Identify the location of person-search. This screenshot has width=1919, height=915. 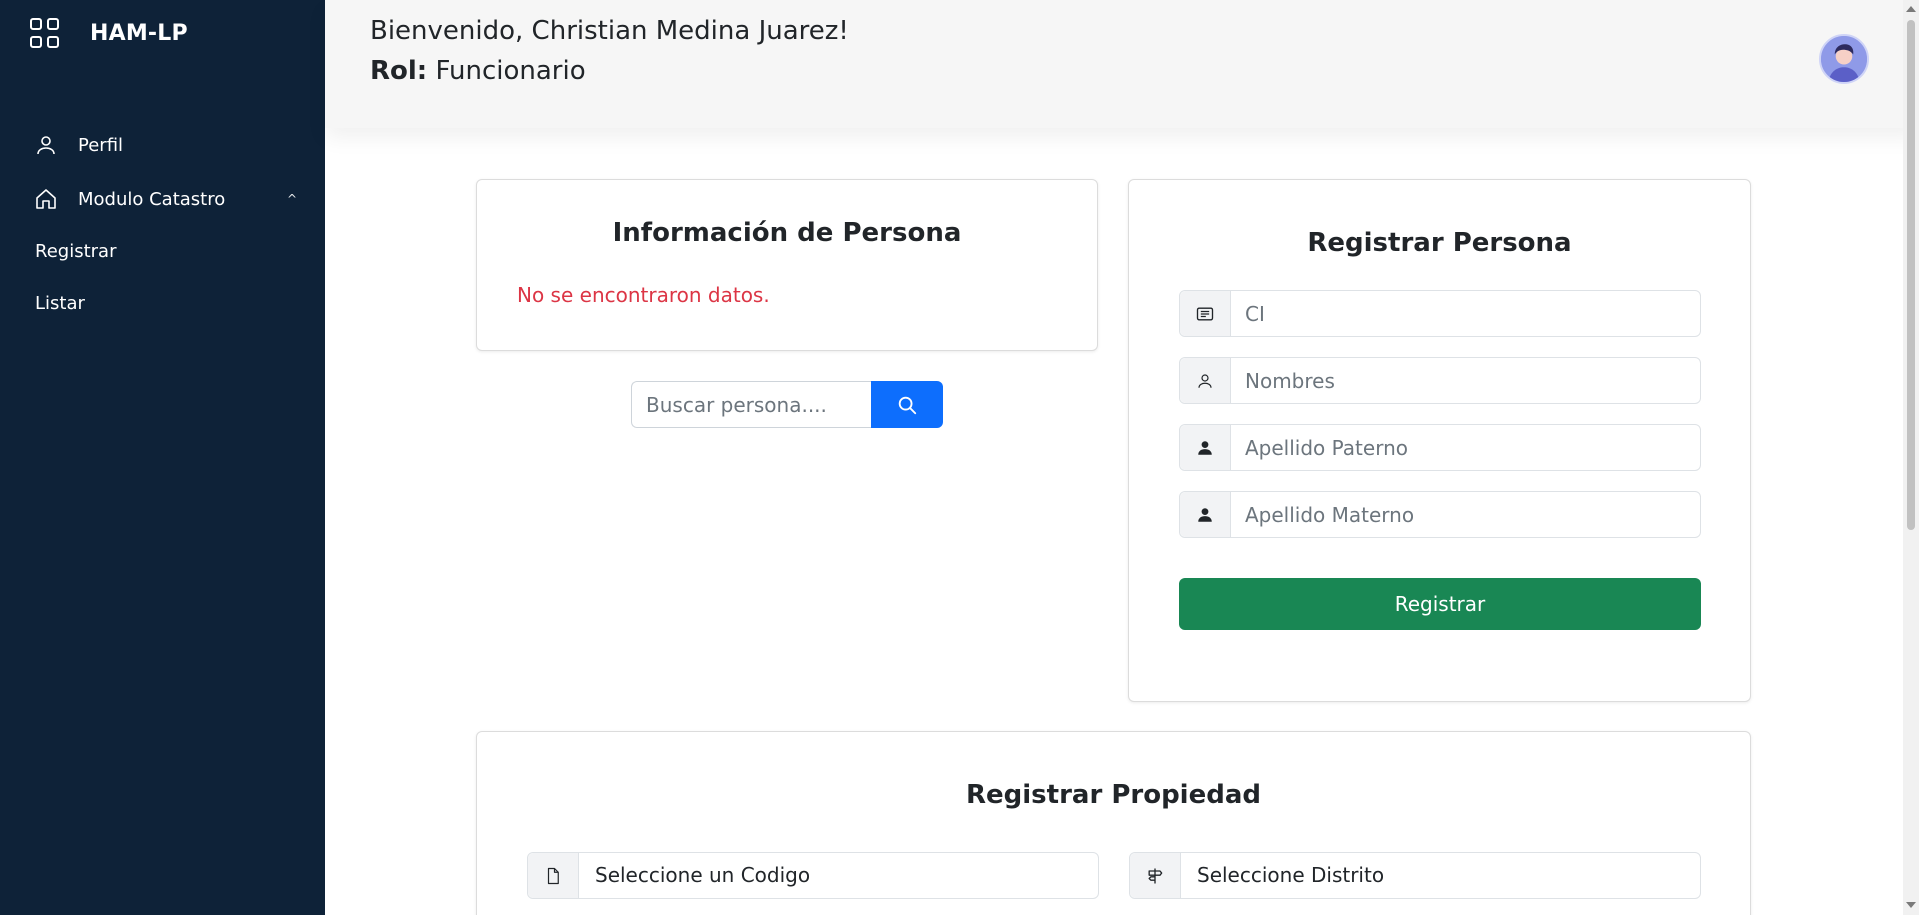
(787, 404).